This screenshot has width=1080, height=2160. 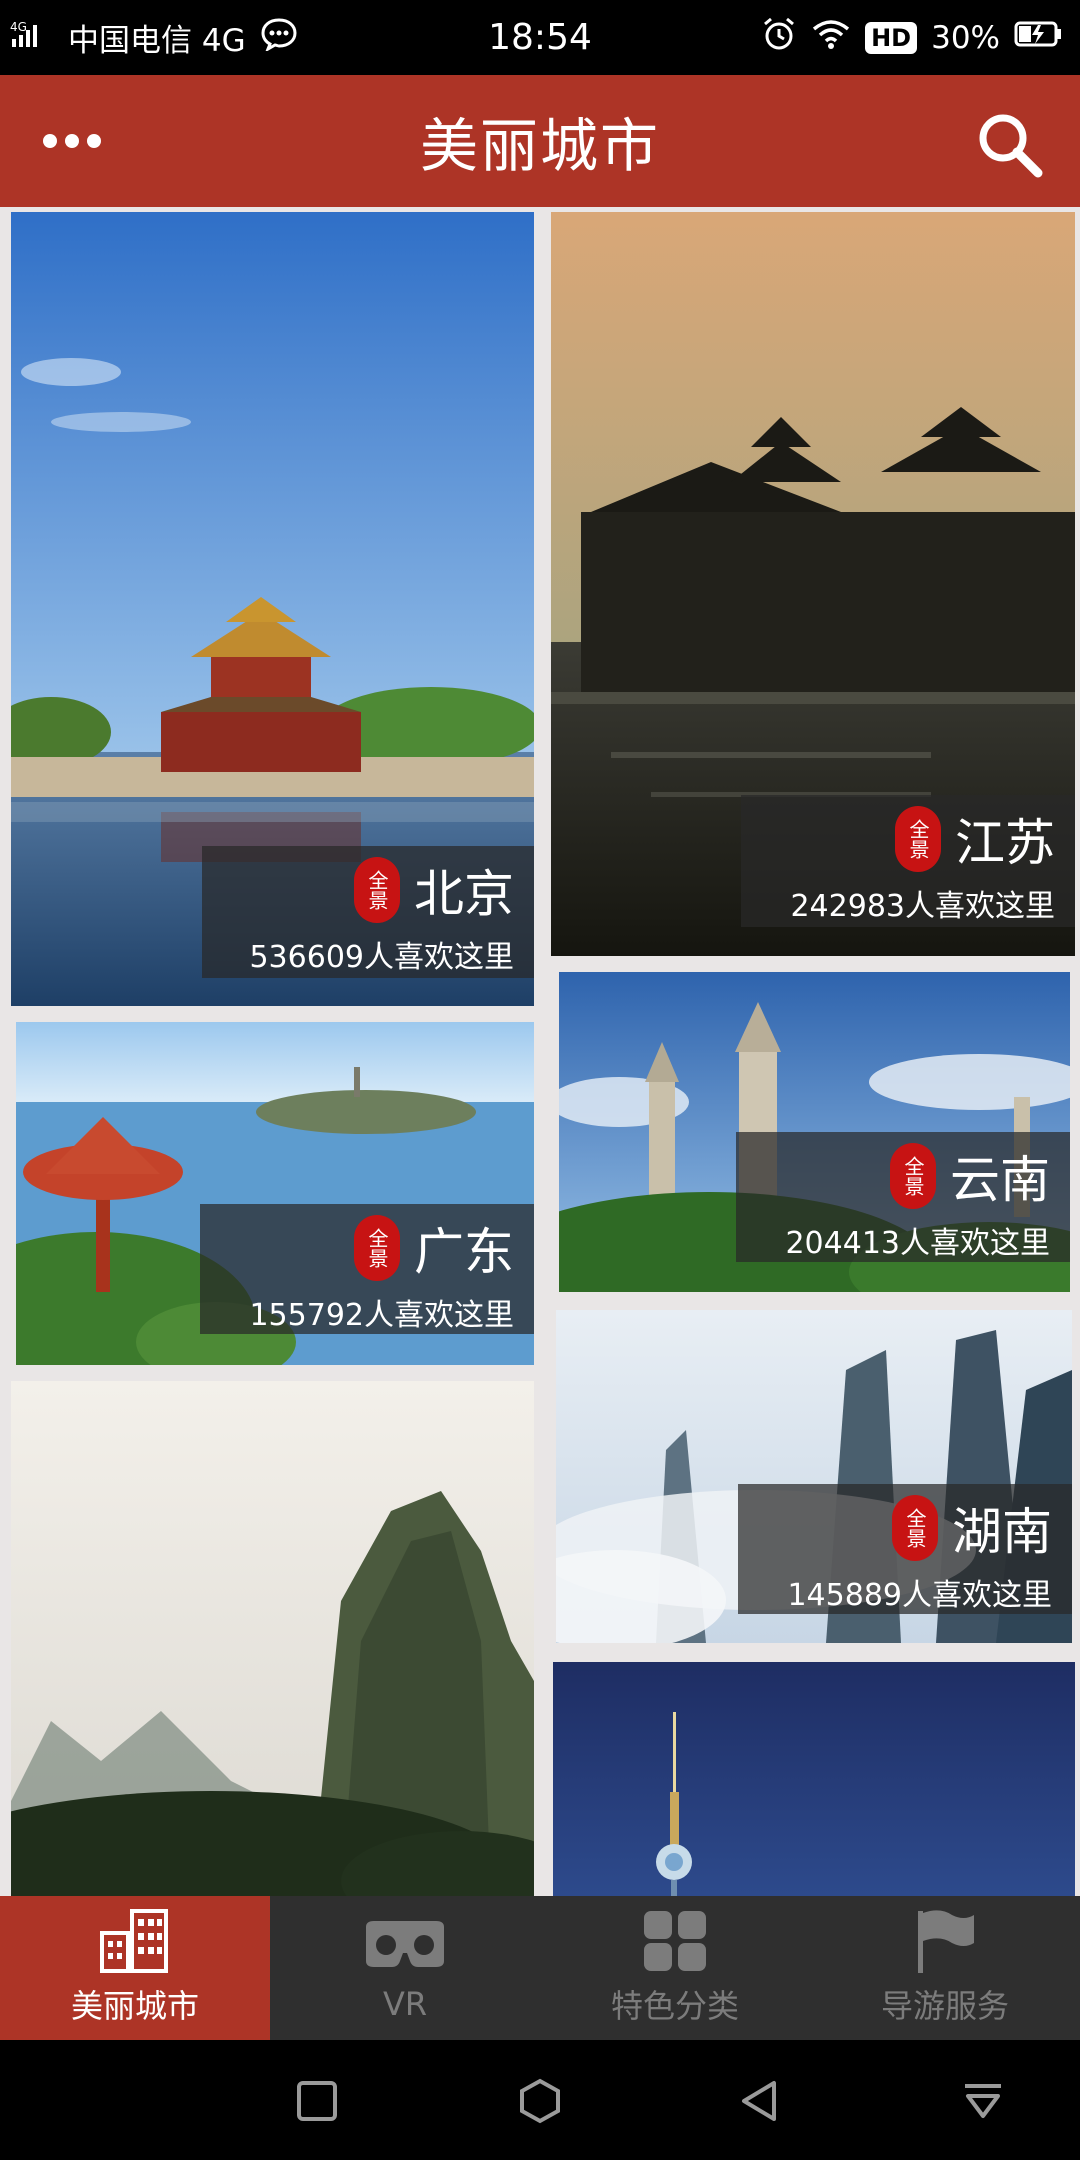 I want to click on tab-featured-categories: 特色分类, so click(x=675, y=1968).